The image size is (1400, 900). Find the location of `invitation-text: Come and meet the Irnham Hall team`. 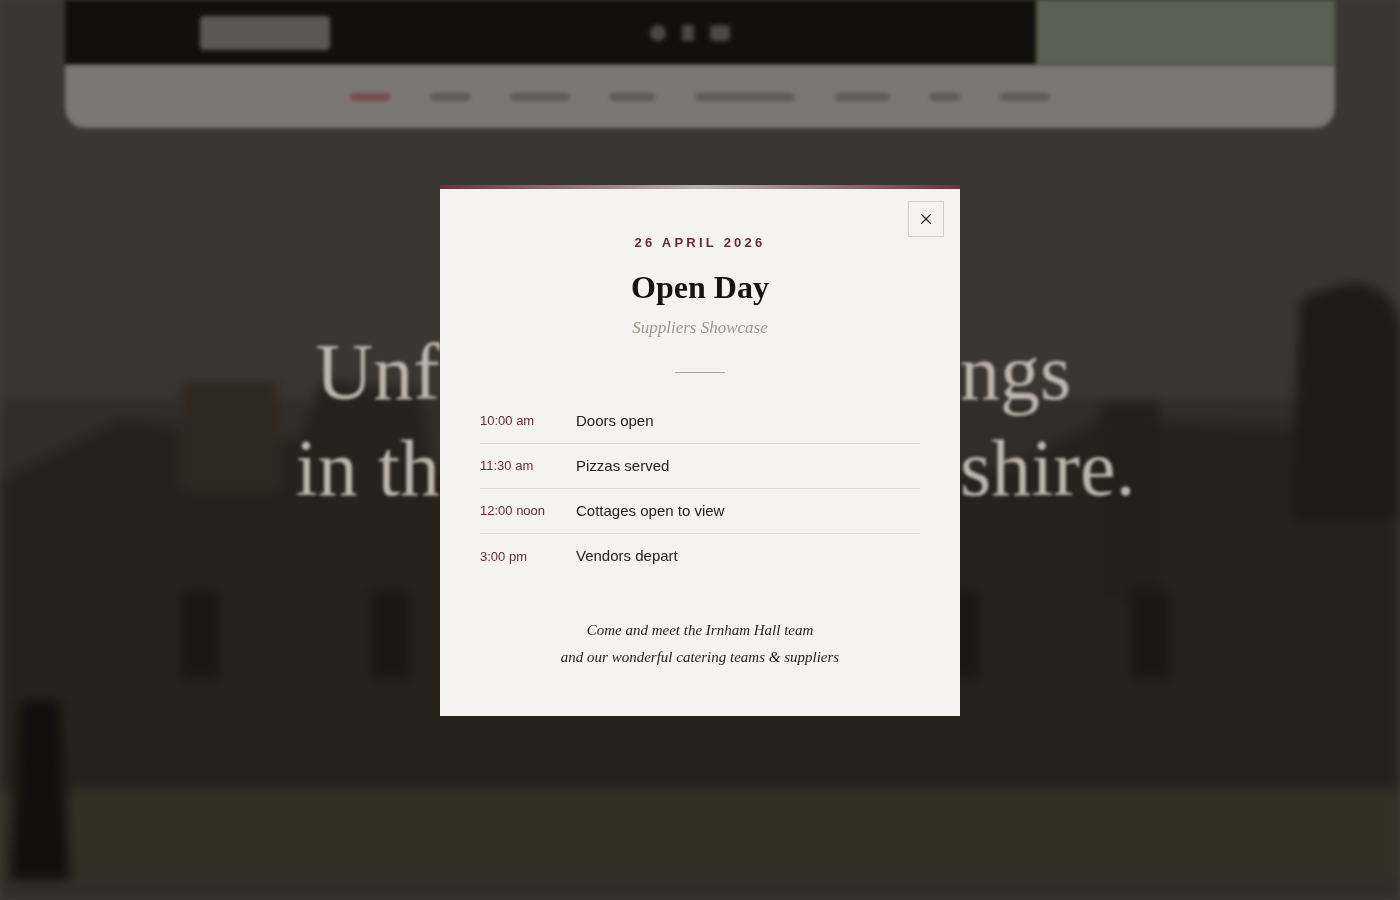

invitation-text: Come and meet the Irnham Hall team is located at coordinates (700, 630).